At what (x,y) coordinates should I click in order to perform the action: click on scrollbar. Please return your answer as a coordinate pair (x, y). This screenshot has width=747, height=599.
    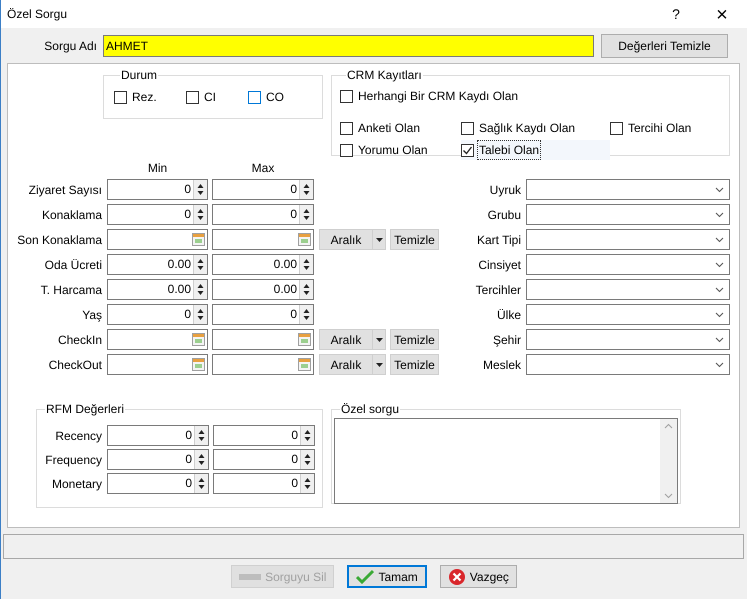
    Looking at the image, I should click on (668, 461).